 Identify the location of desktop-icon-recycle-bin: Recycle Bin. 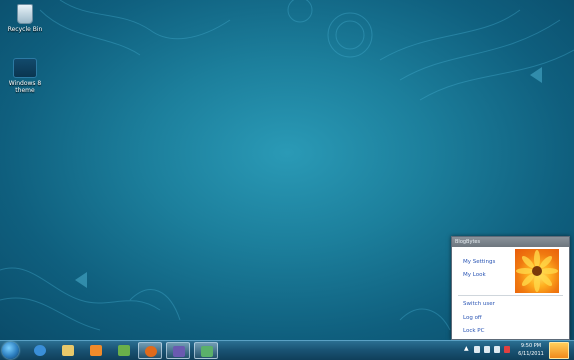
(25, 18).